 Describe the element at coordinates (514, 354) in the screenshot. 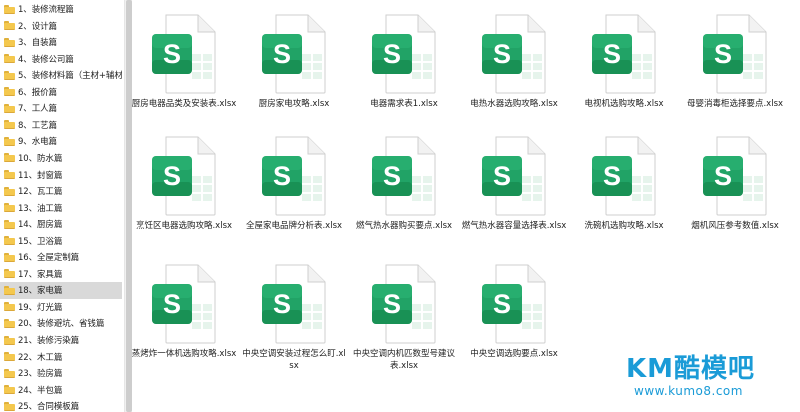

I see `file-name: 中央空调选购要点.xlsx` at that location.